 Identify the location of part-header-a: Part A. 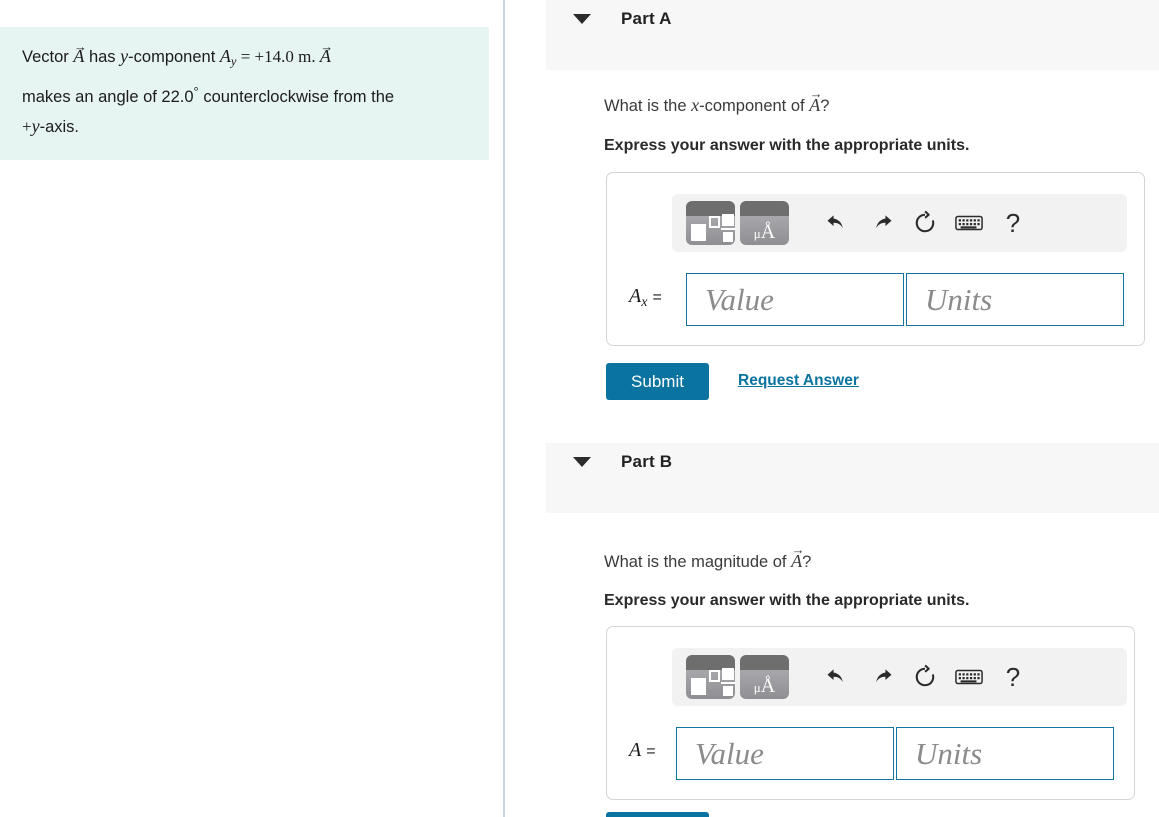
(852, 35).